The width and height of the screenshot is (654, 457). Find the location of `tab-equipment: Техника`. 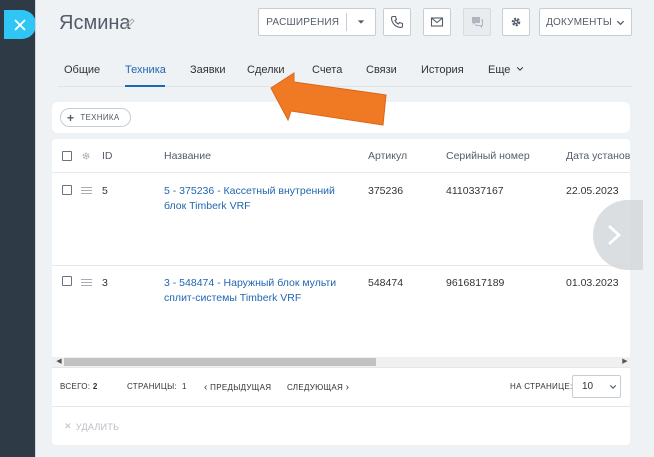

tab-equipment: Техника is located at coordinates (145, 70).